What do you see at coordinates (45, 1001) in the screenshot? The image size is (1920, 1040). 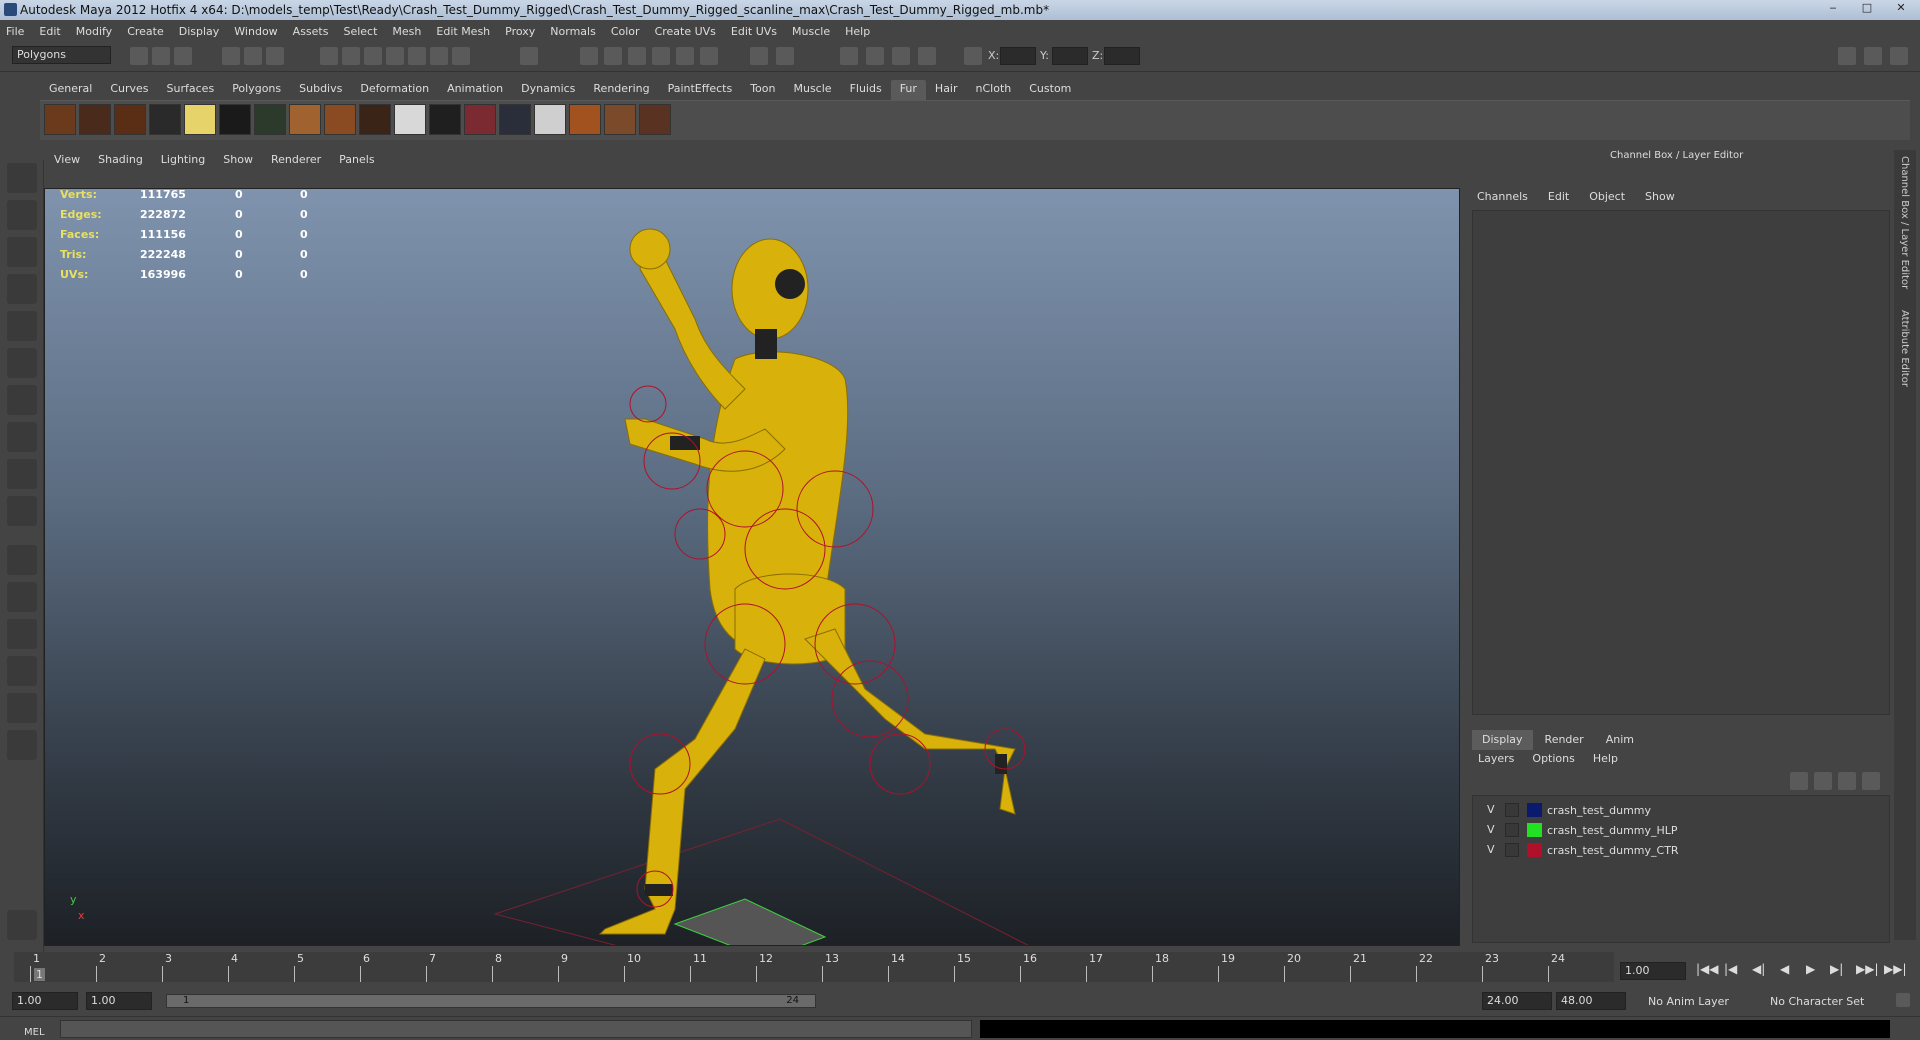 I see `start-time-field: 1.00` at bounding box center [45, 1001].